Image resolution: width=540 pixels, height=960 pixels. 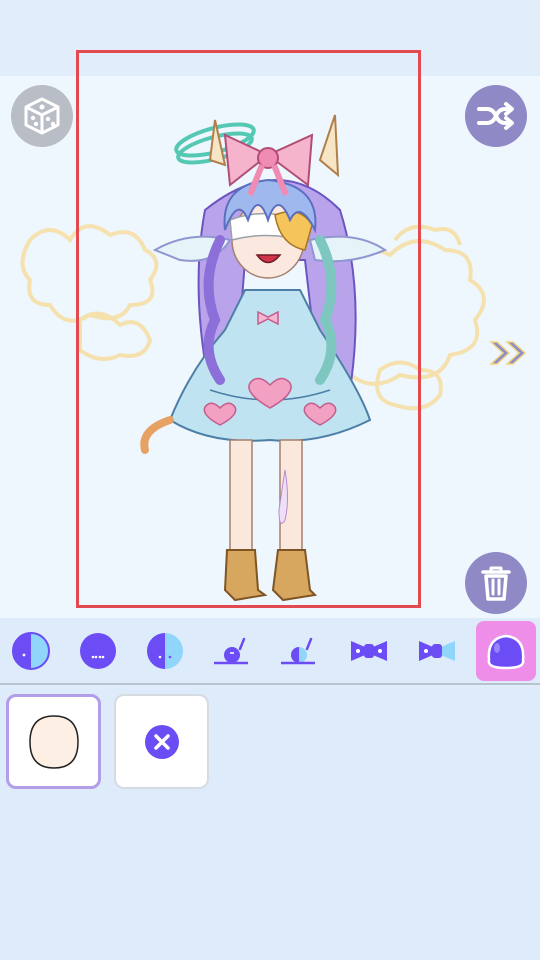 I want to click on face-half-icon, so click(x=31, y=651).